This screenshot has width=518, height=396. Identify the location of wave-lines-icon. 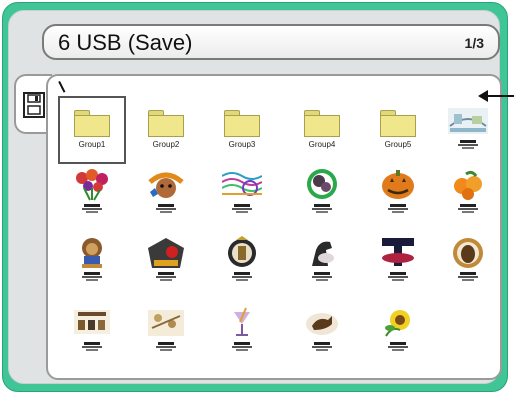
(242, 184).